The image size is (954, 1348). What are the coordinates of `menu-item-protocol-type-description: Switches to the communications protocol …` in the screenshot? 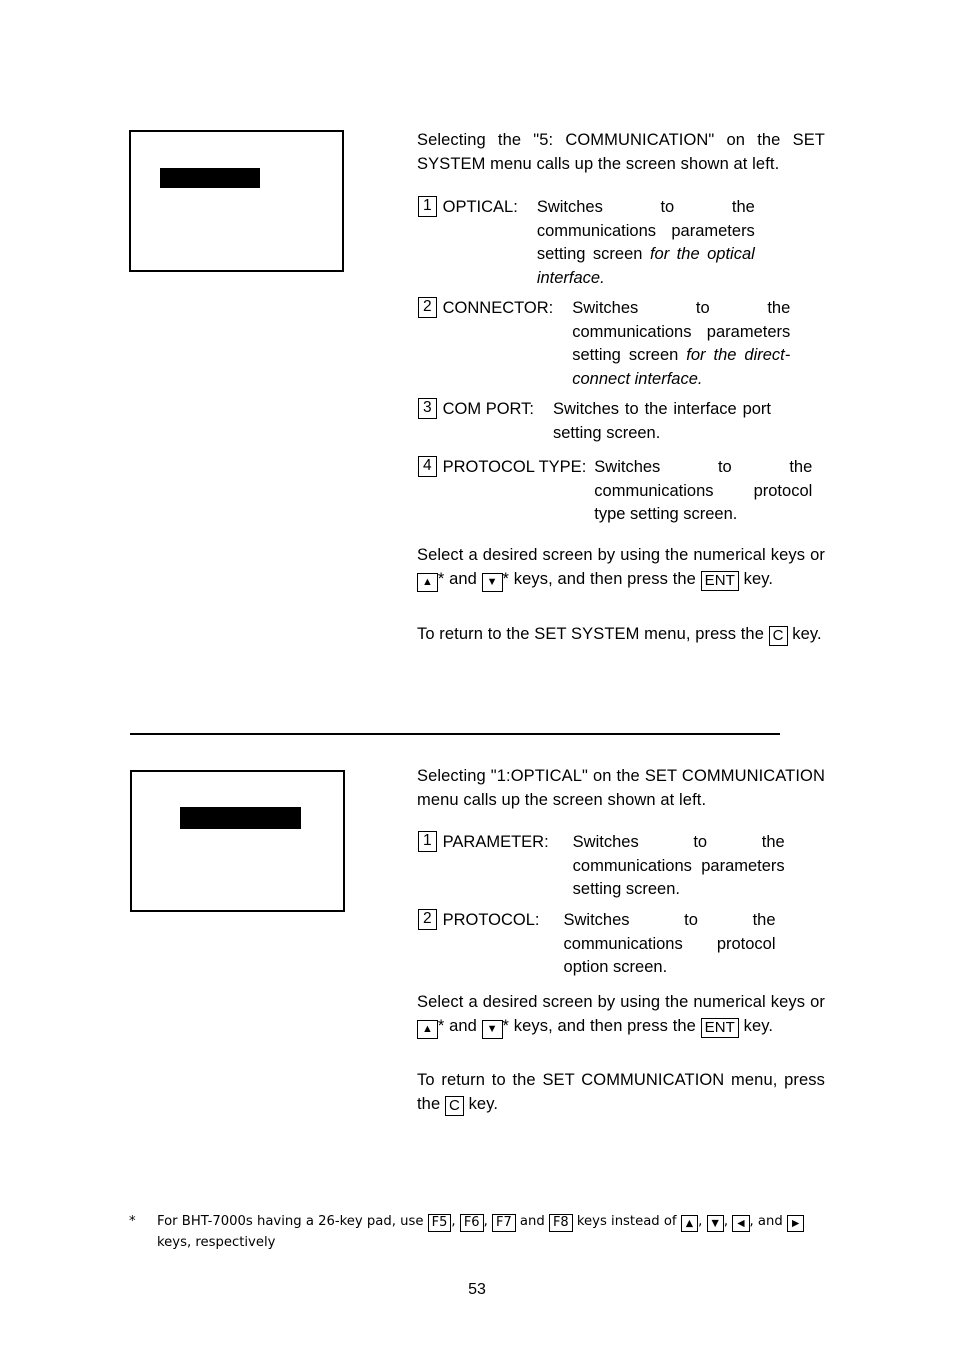 It's located at (703, 491).